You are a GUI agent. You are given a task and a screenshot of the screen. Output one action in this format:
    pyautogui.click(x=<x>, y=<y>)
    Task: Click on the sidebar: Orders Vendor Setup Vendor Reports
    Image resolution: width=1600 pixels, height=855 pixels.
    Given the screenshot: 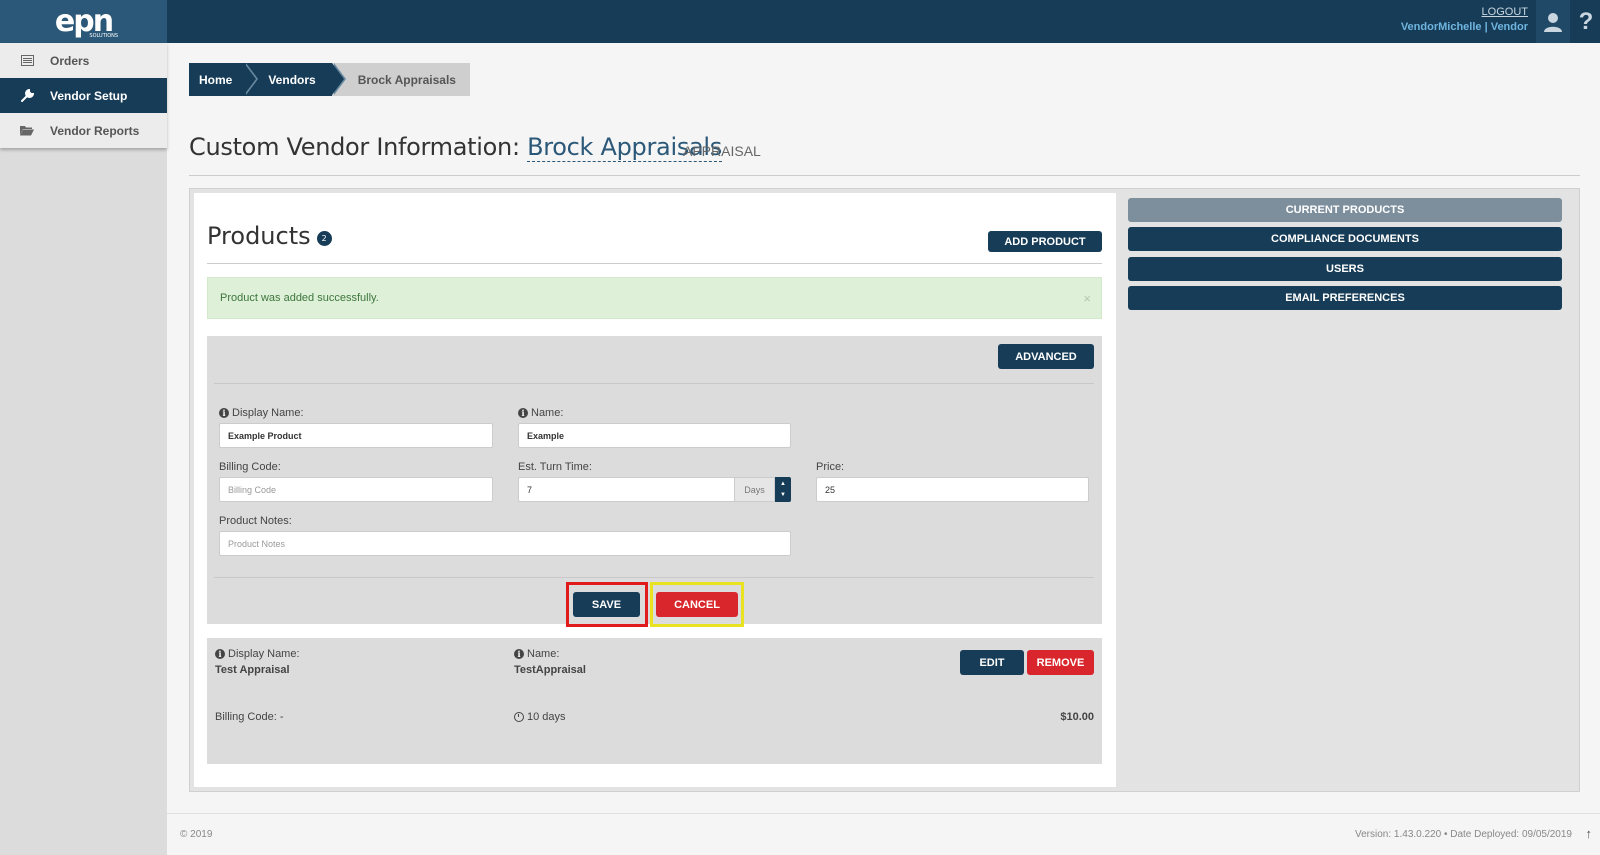 What is the action you would take?
    pyautogui.click(x=83, y=449)
    